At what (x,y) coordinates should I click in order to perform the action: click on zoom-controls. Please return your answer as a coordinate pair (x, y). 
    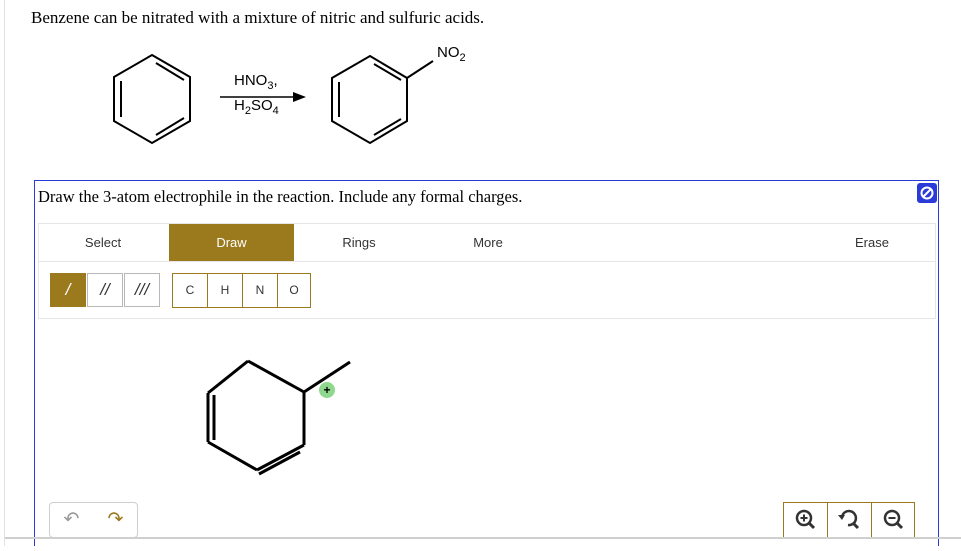
    Looking at the image, I should click on (849, 520).